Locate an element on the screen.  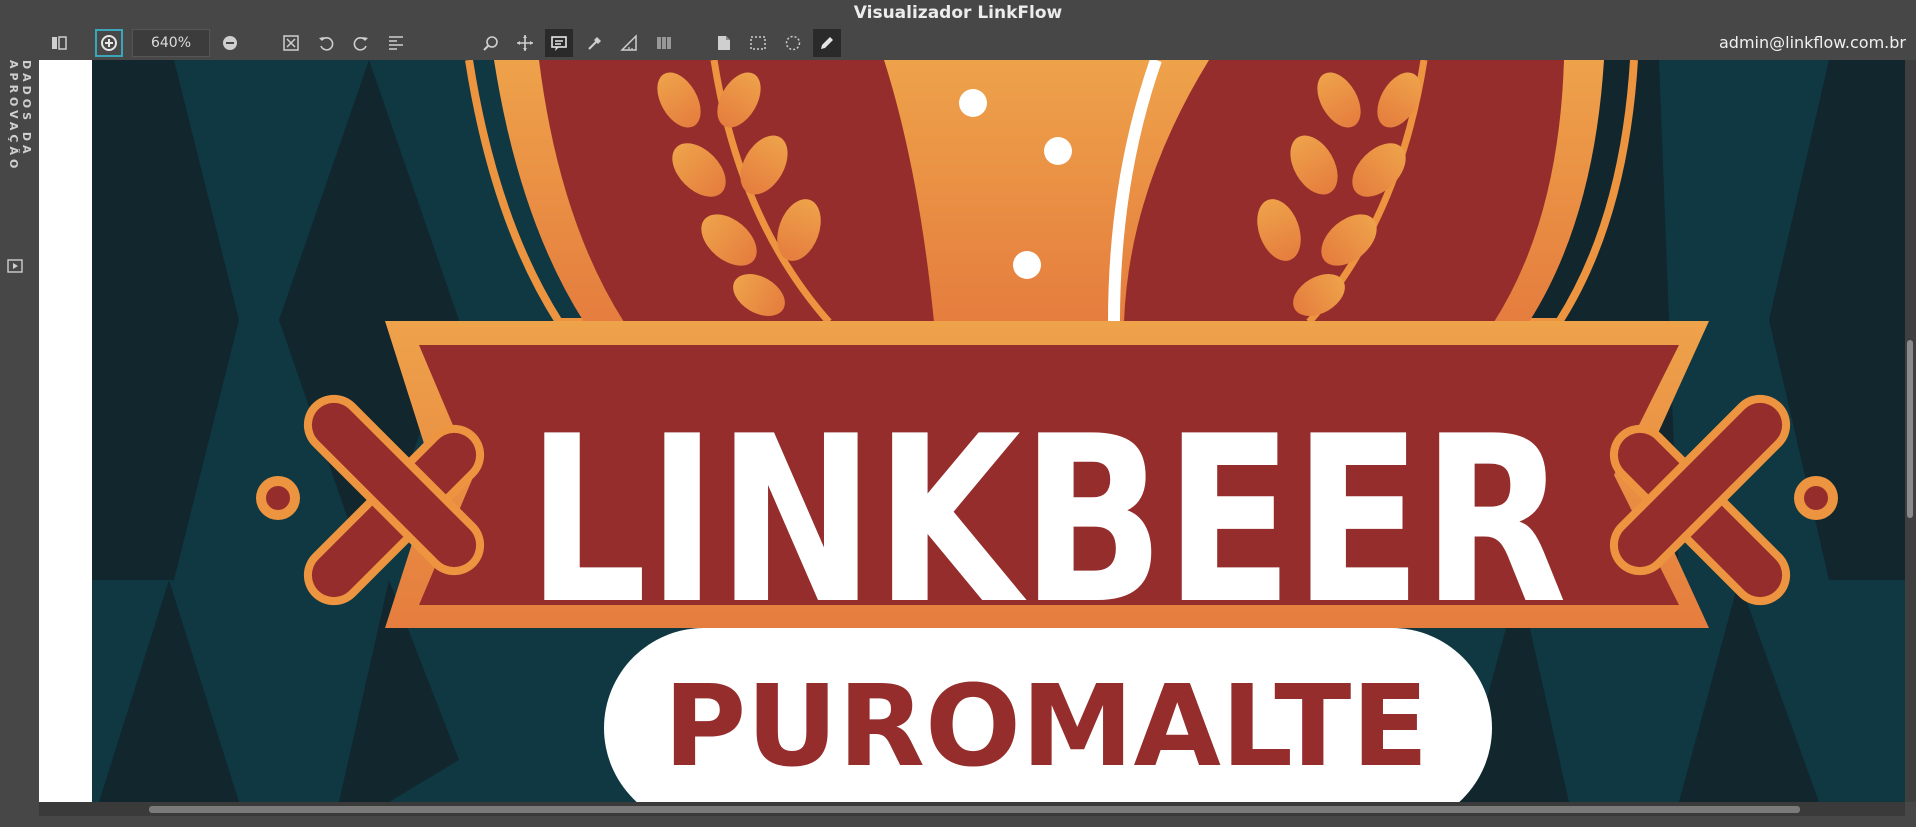
barcode-button is located at coordinates (664, 43).